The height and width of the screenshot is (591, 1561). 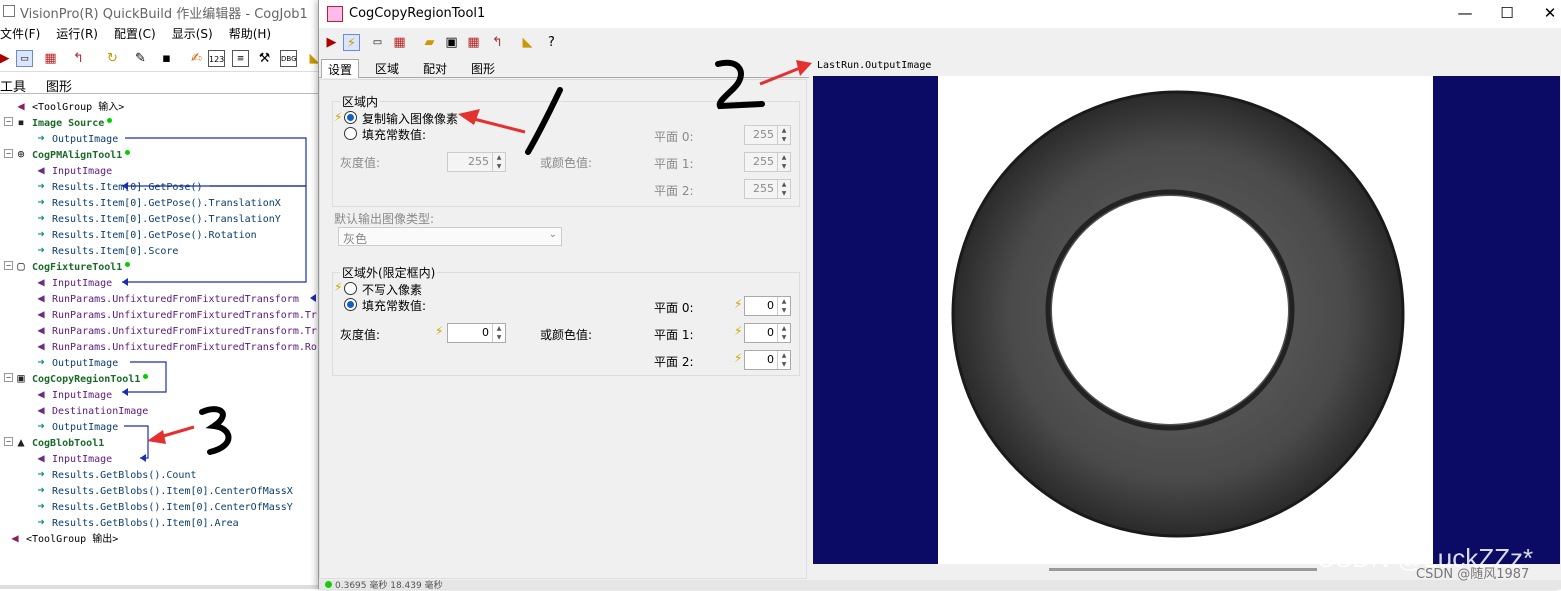 What do you see at coordinates (215, 430) in the screenshot?
I see `handwritten-3-stroke` at bounding box center [215, 430].